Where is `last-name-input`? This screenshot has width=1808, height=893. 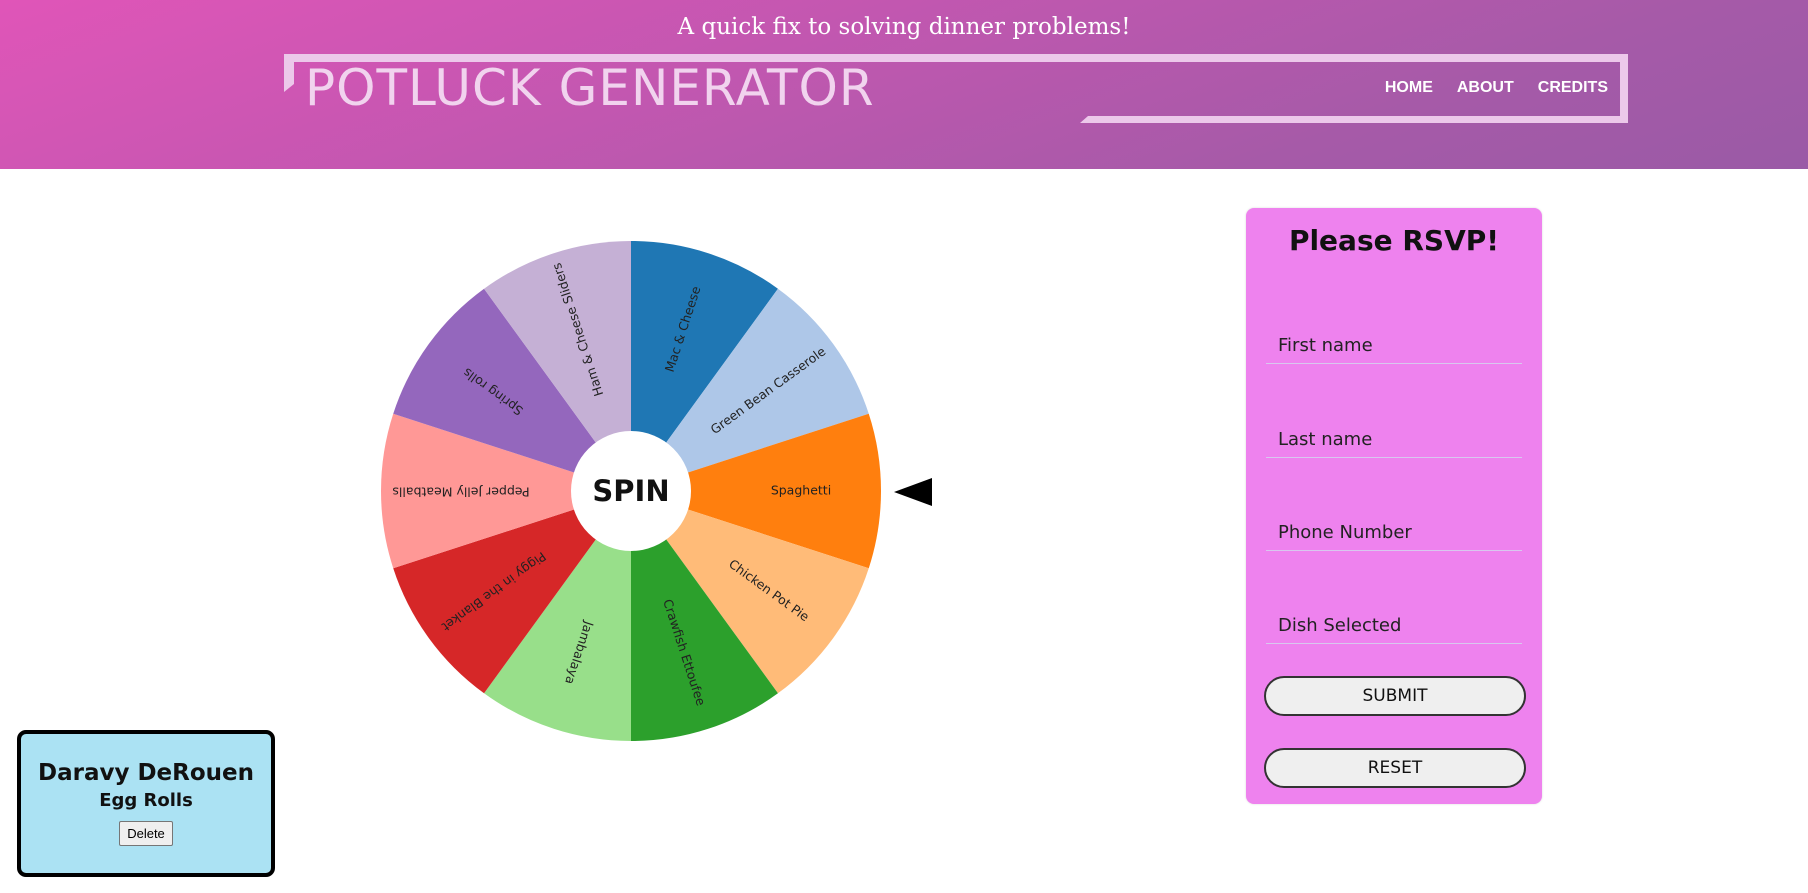
last-name-input is located at coordinates (1394, 440).